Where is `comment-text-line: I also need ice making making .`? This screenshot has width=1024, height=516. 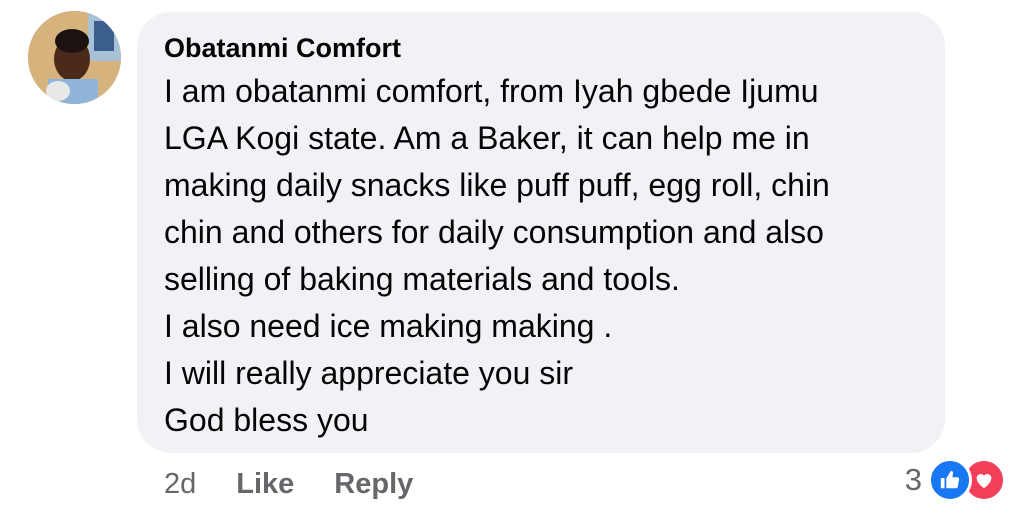
comment-text-line: I also need ice making making . is located at coordinates (388, 326).